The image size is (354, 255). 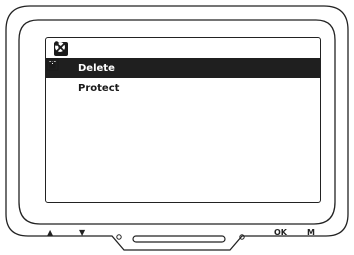 I want to click on tab-settings, so click(x=71, y=48).